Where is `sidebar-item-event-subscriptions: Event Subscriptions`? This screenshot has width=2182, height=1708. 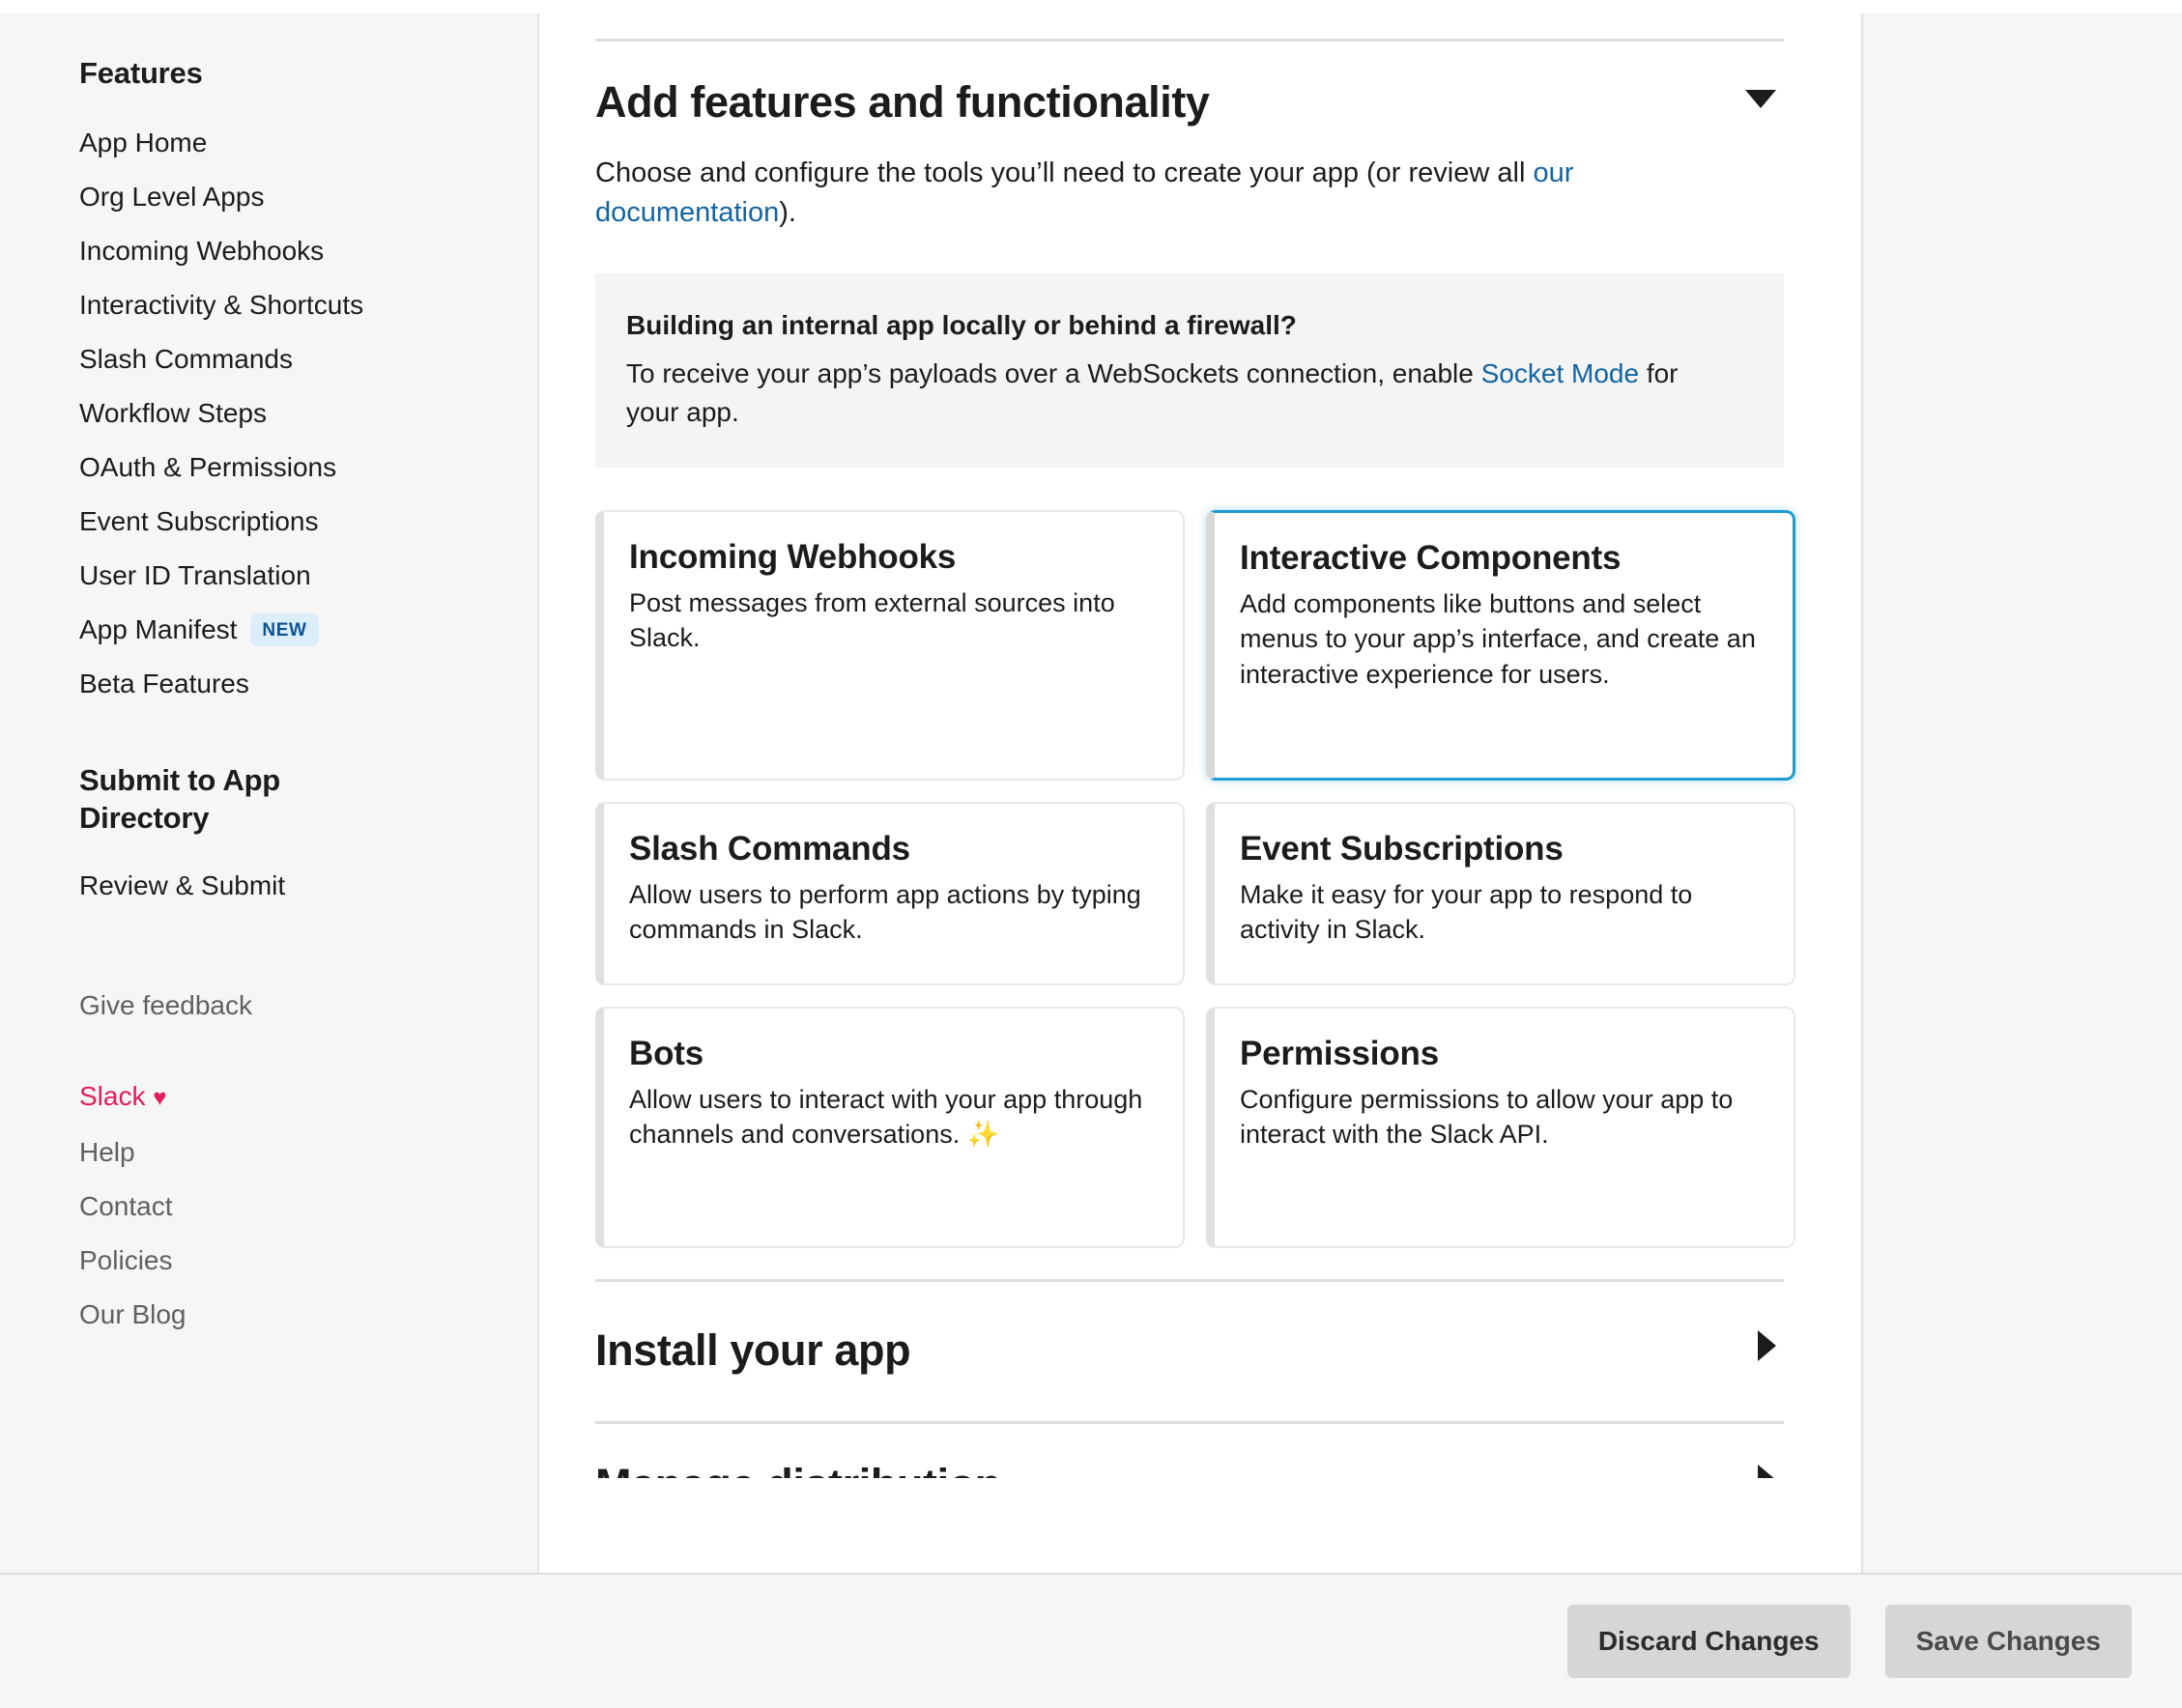 sidebar-item-event-subscriptions: Event Subscriptions is located at coordinates (296, 522).